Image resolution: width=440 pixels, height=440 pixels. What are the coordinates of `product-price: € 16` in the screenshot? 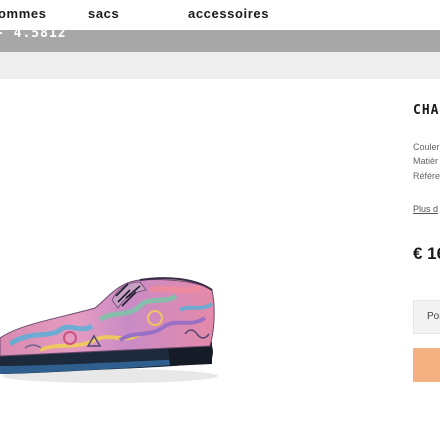 It's located at (426, 253).